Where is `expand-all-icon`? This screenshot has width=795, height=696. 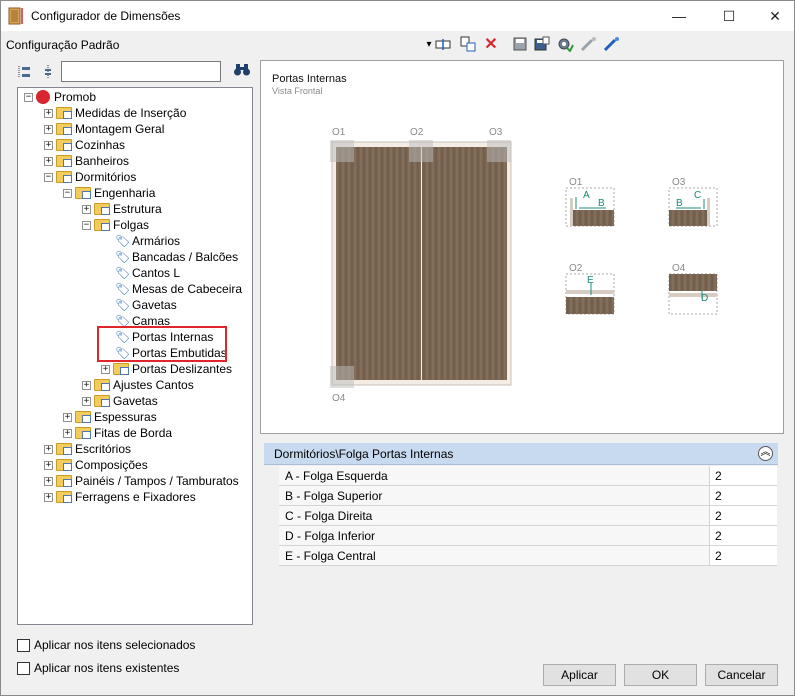 expand-all-icon is located at coordinates (24, 72).